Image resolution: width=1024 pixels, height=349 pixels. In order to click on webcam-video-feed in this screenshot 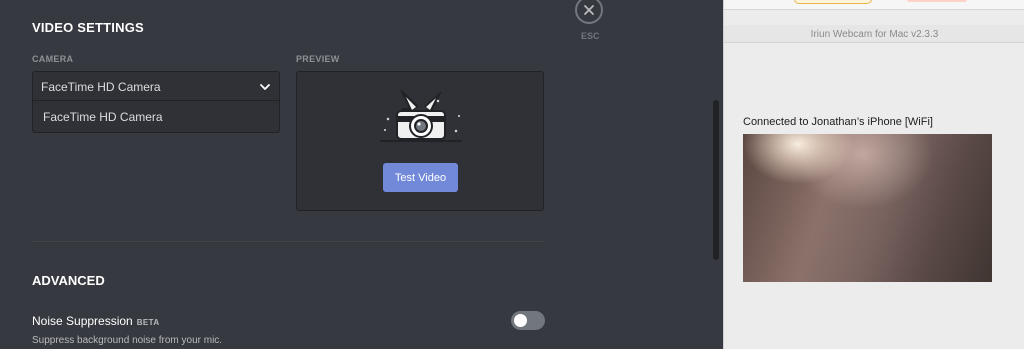, I will do `click(867, 208)`.